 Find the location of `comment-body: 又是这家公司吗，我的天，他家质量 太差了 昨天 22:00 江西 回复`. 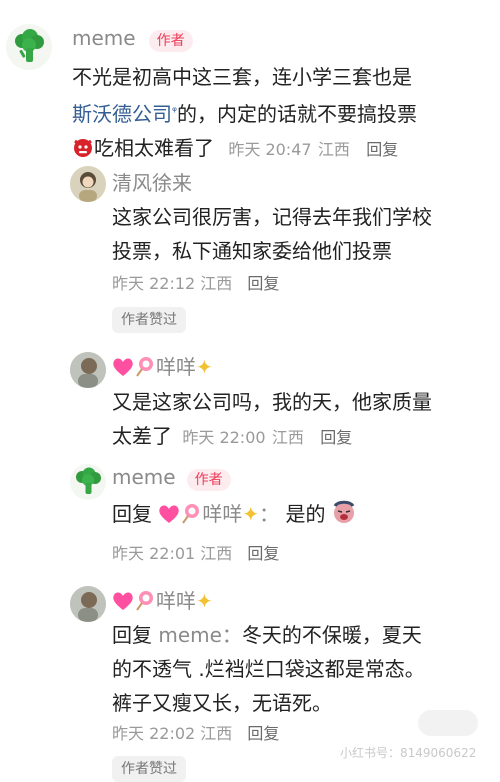

comment-body: 又是这家公司吗，我的天，他家质量 太差了 昨天 22:00 江西 回复 is located at coordinates (304, 420).